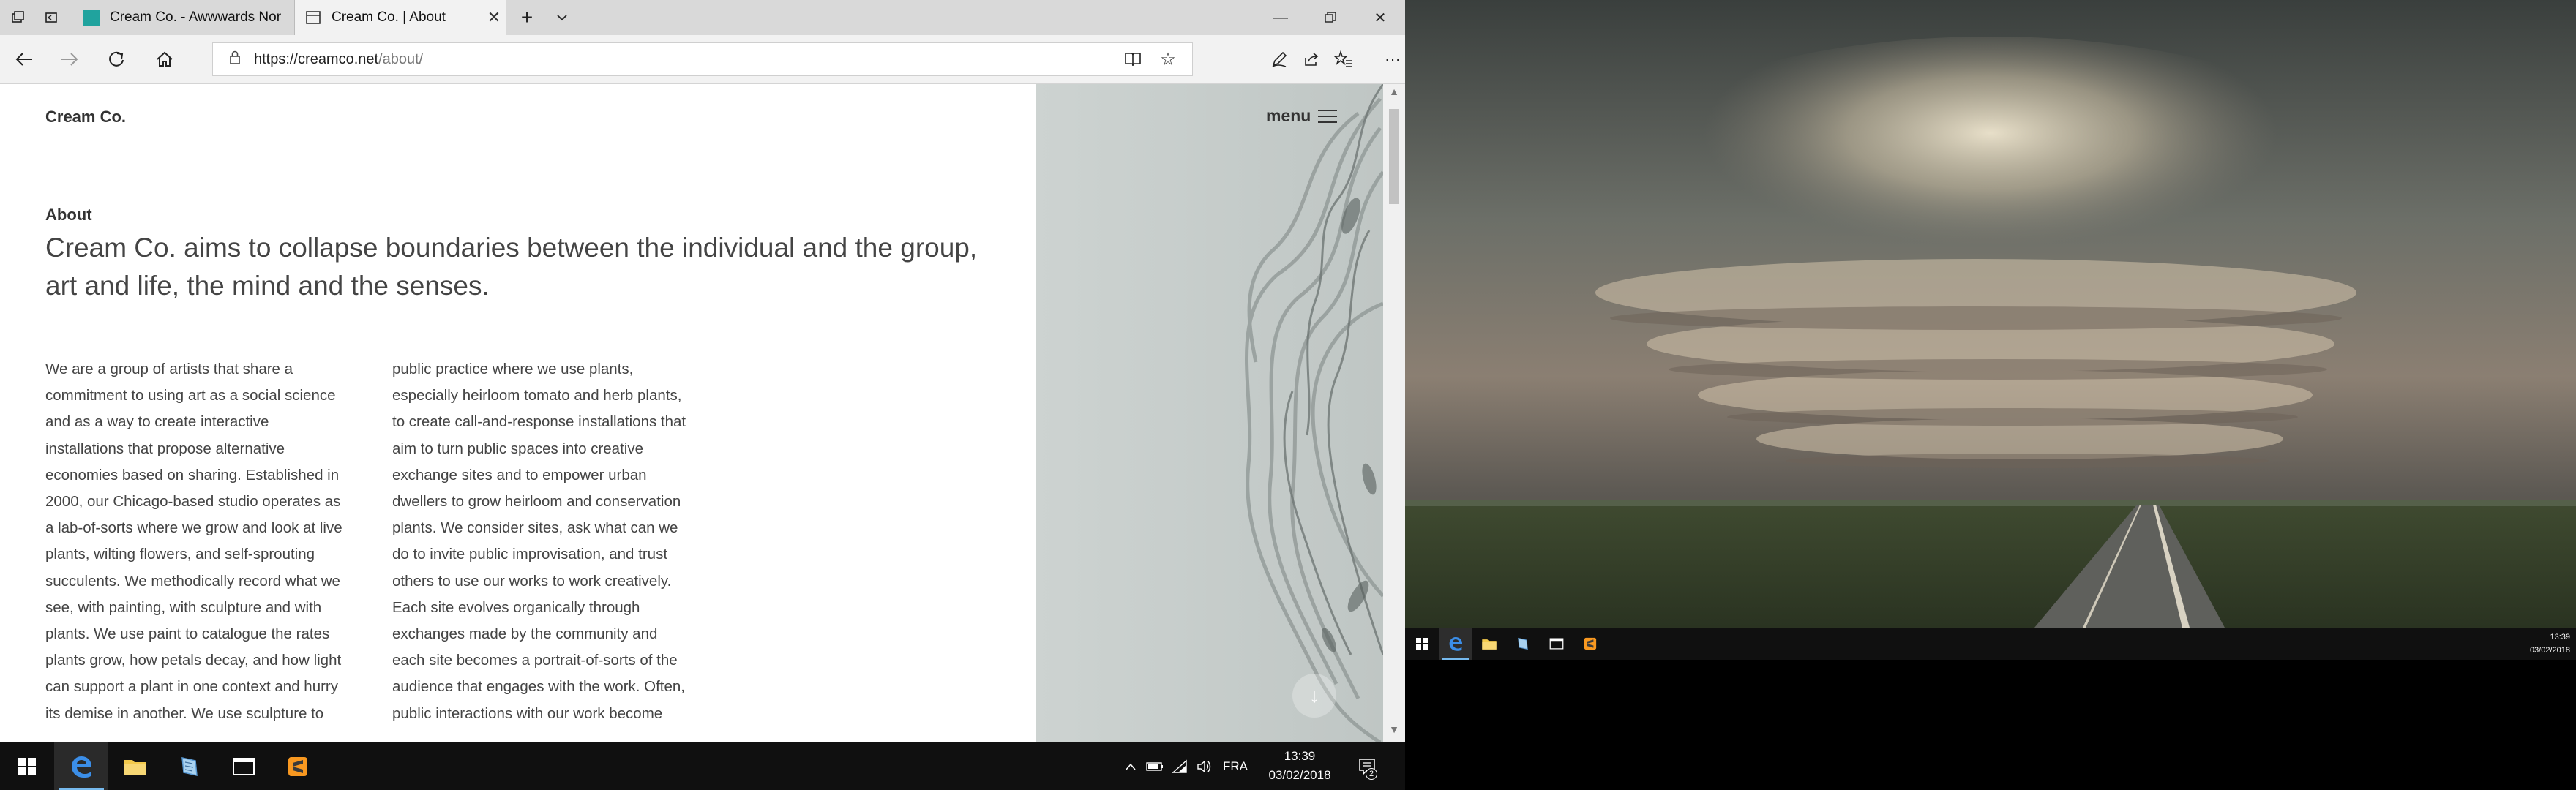  I want to click on favorites-hub-icon, so click(1343, 60).